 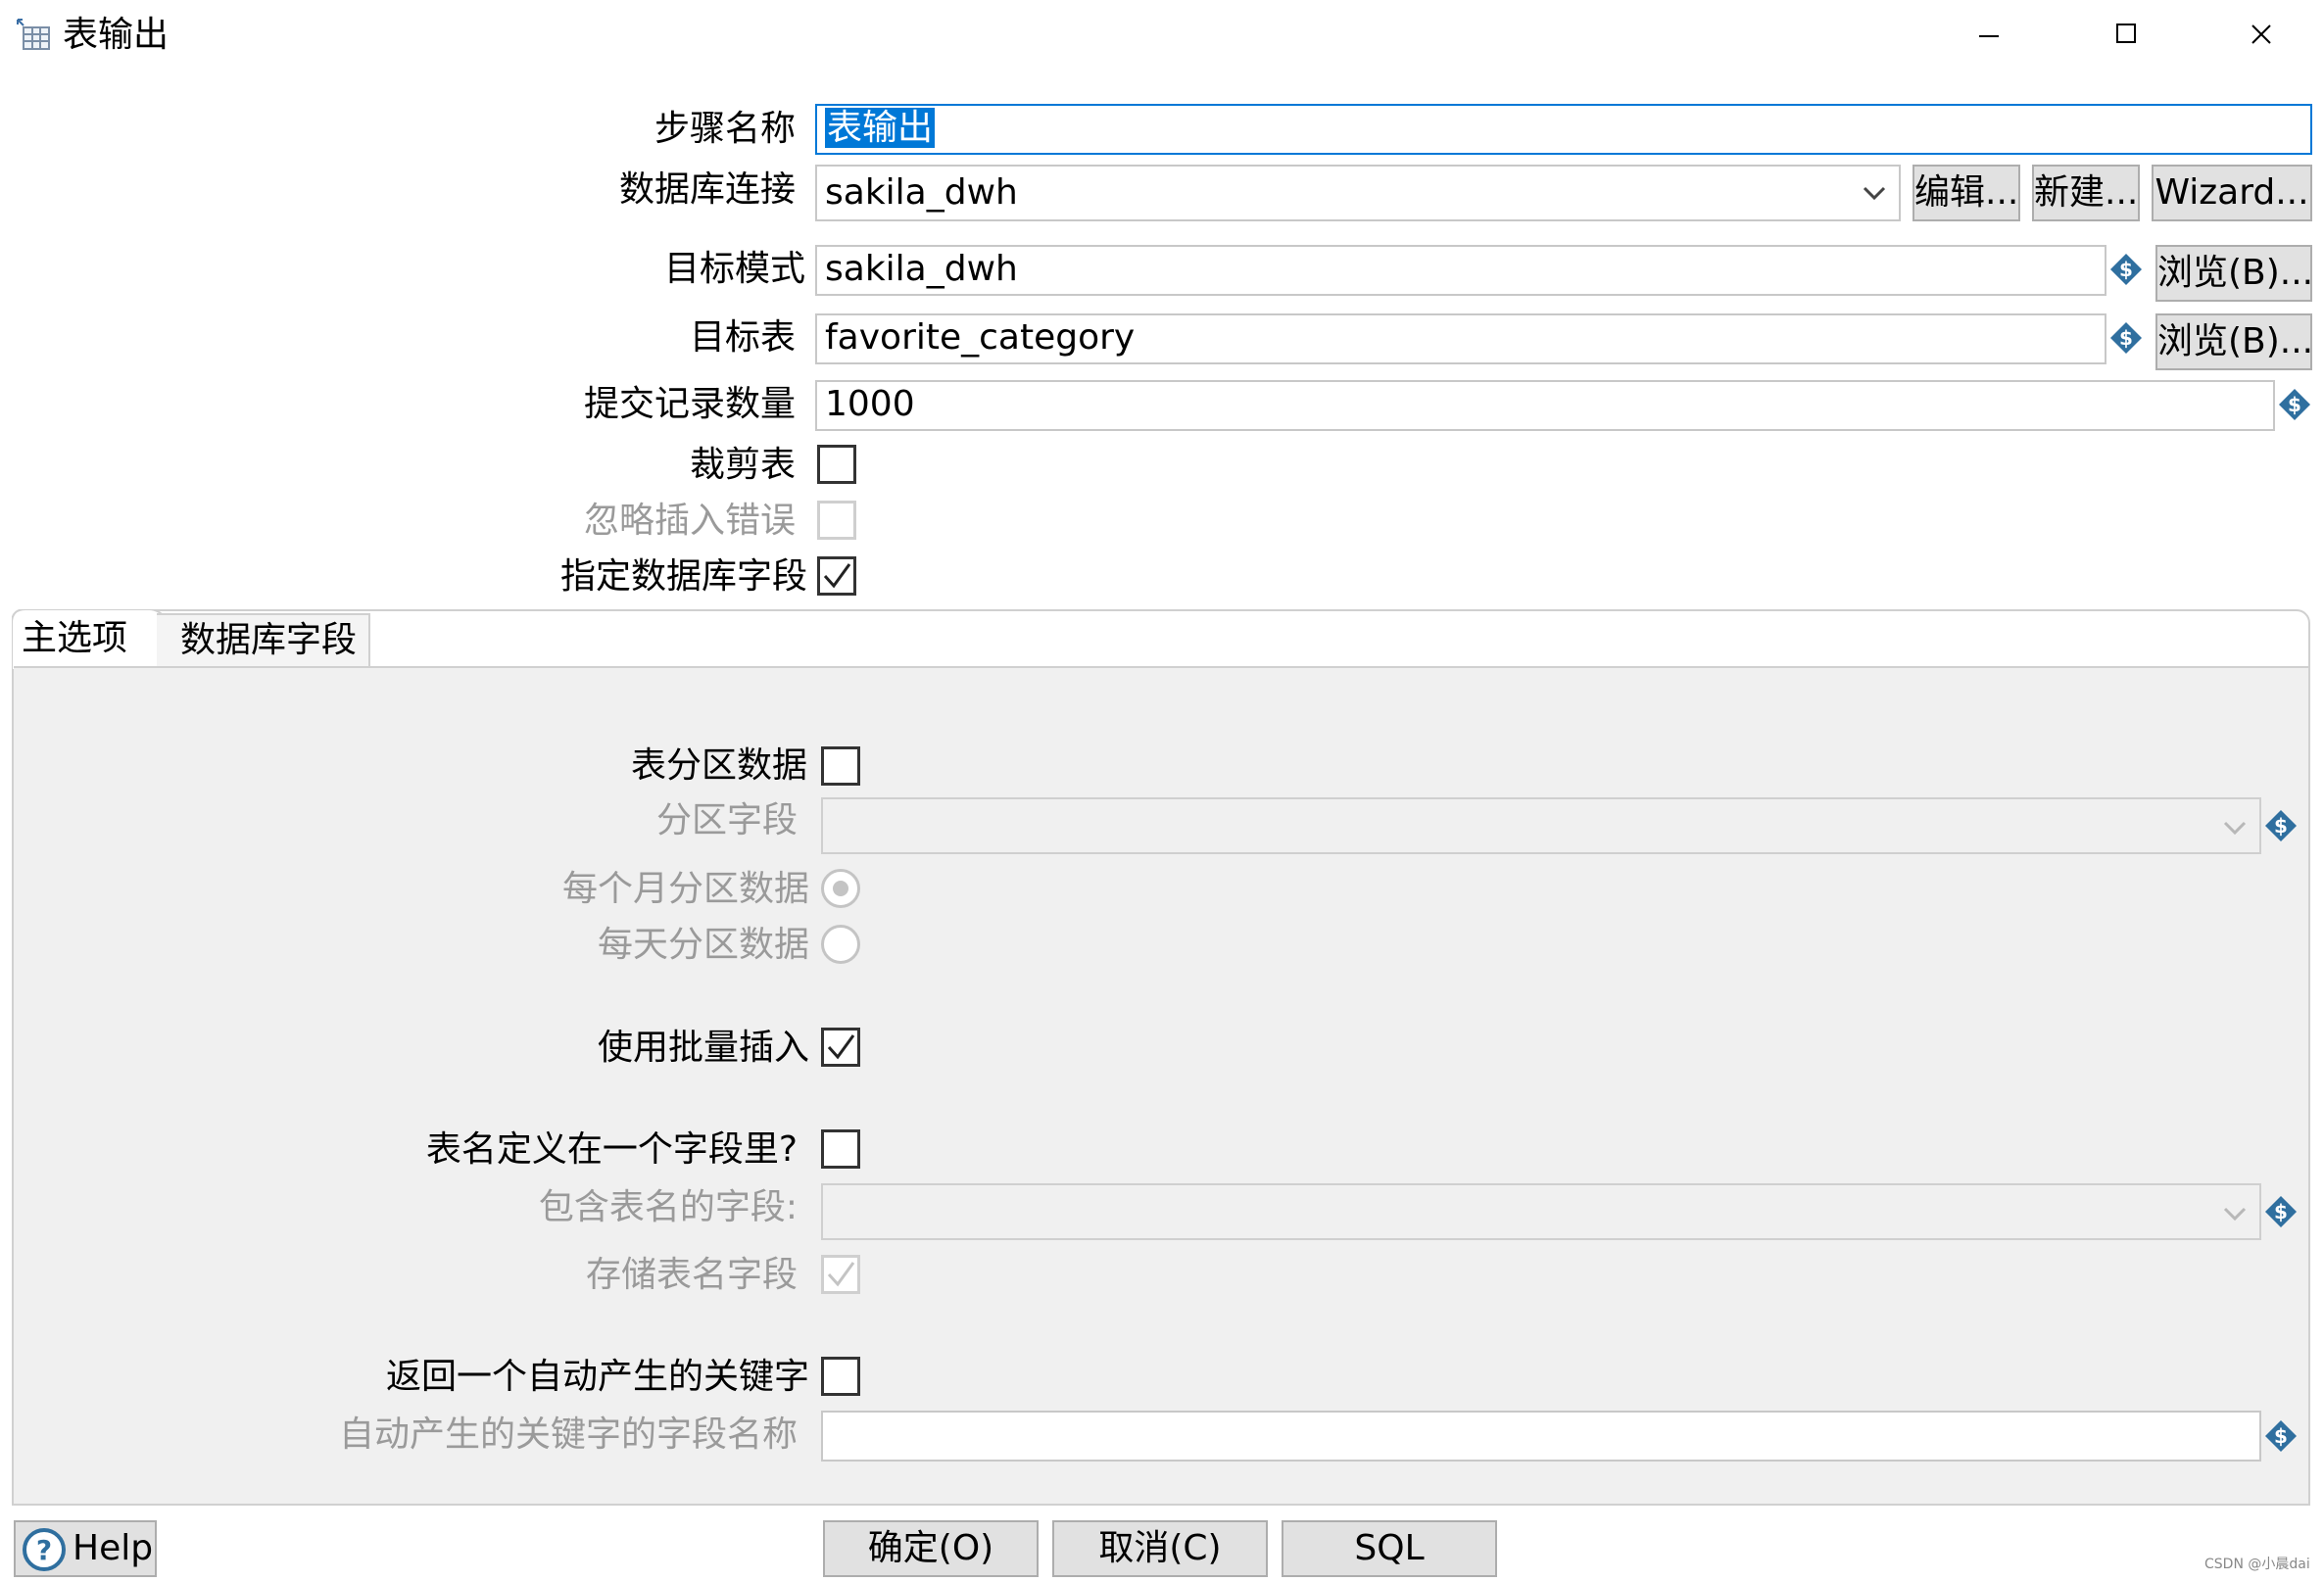 What do you see at coordinates (1160, 1548) in the screenshot?
I see `cancel-button: 取消(C)` at bounding box center [1160, 1548].